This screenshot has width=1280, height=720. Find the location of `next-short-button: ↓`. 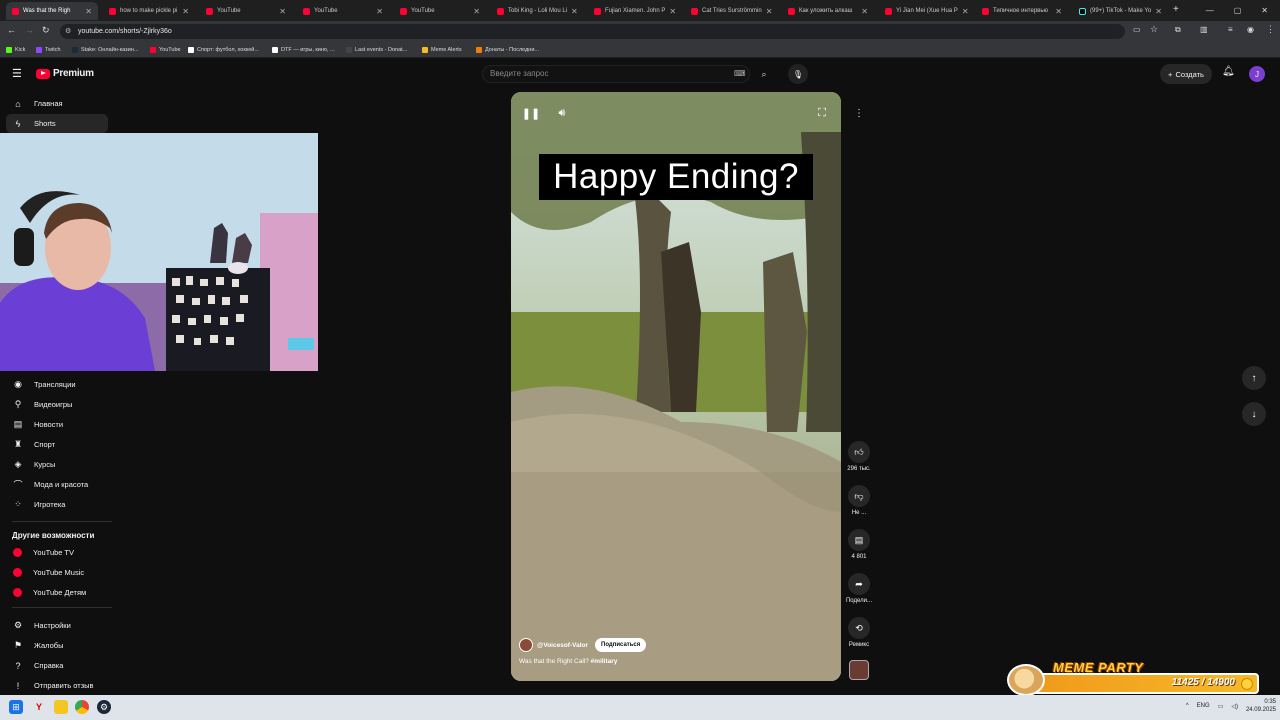

next-short-button: ↓ is located at coordinates (1254, 414).